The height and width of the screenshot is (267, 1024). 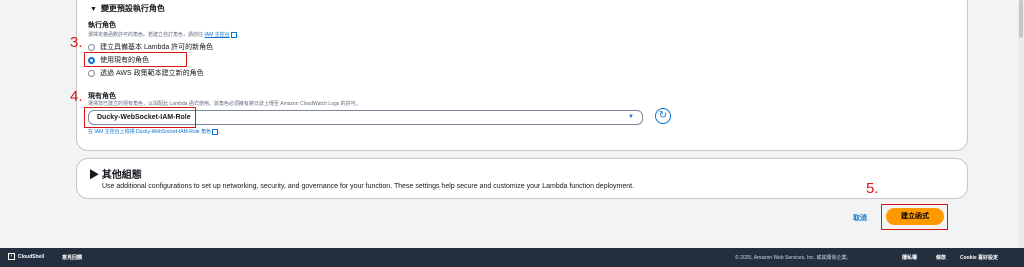 I want to click on exec-role-desc-text: 選擇定義函數許可的角色。若建立自訂角色，請前往, so click(x=146, y=35).